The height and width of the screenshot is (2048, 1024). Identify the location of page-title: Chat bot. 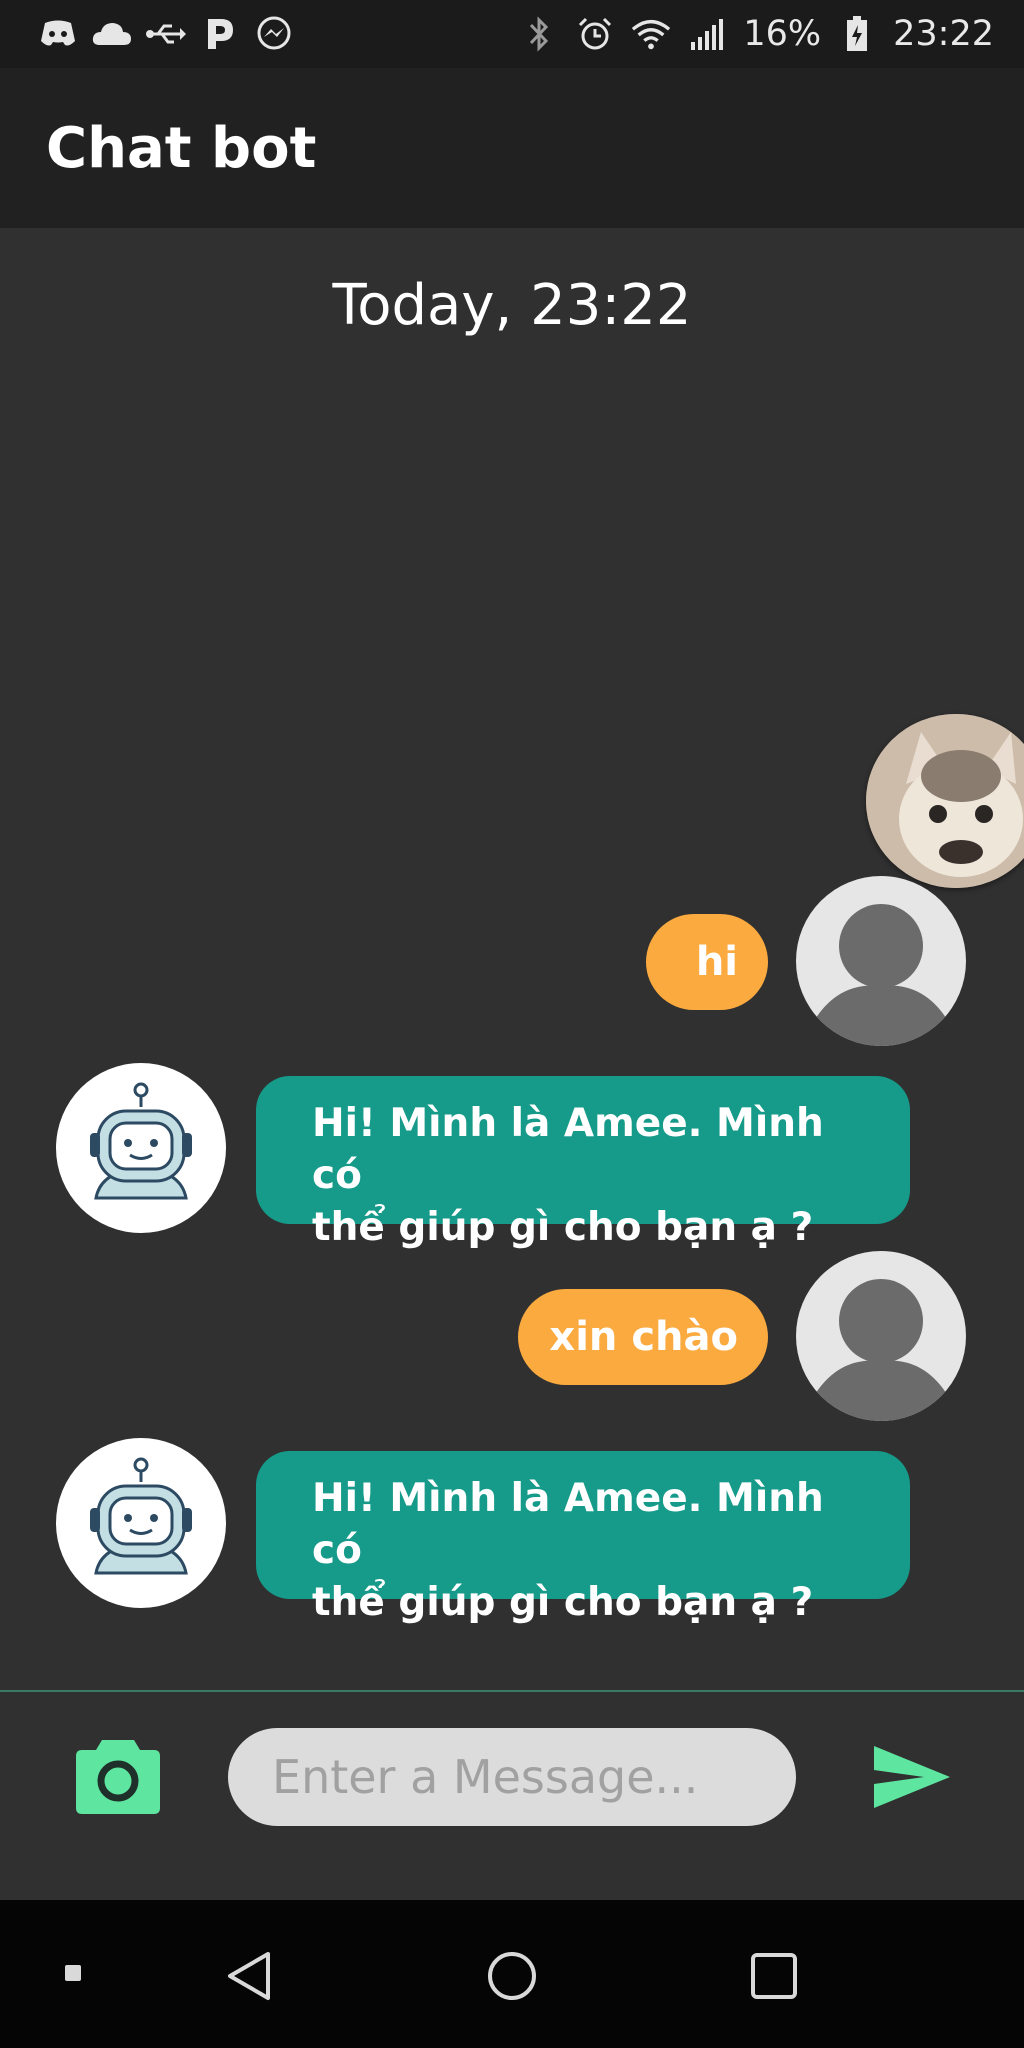
(181, 148).